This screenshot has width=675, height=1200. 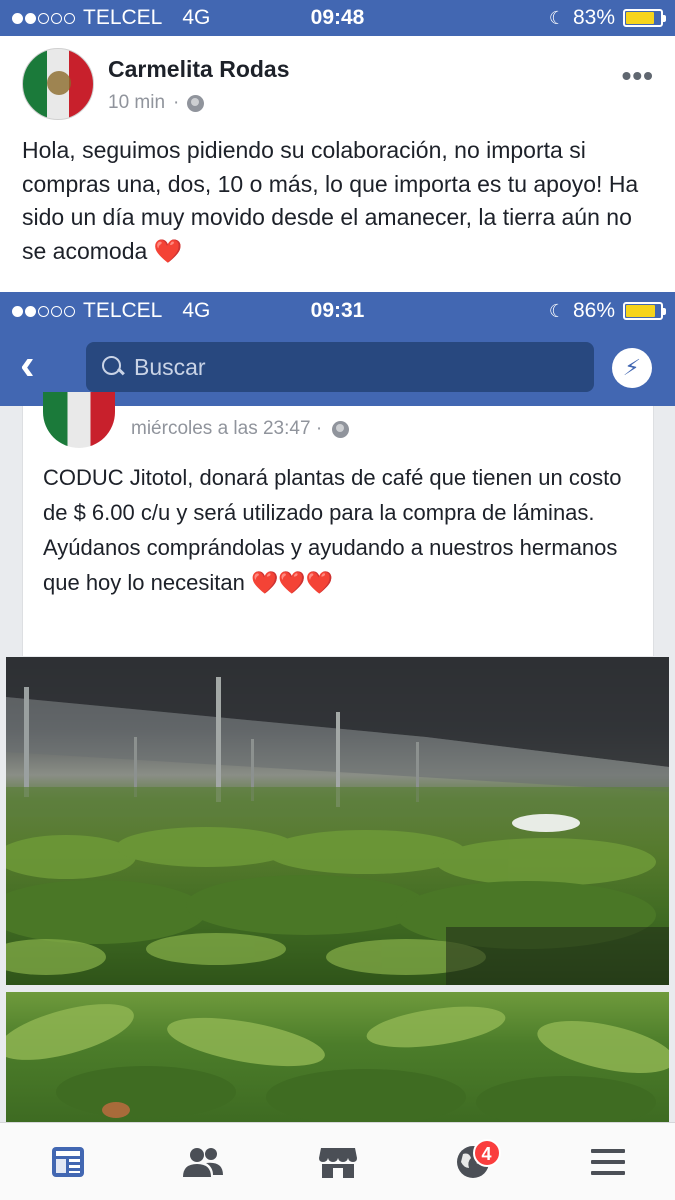 I want to click on tab-menu, so click(x=608, y=1162).